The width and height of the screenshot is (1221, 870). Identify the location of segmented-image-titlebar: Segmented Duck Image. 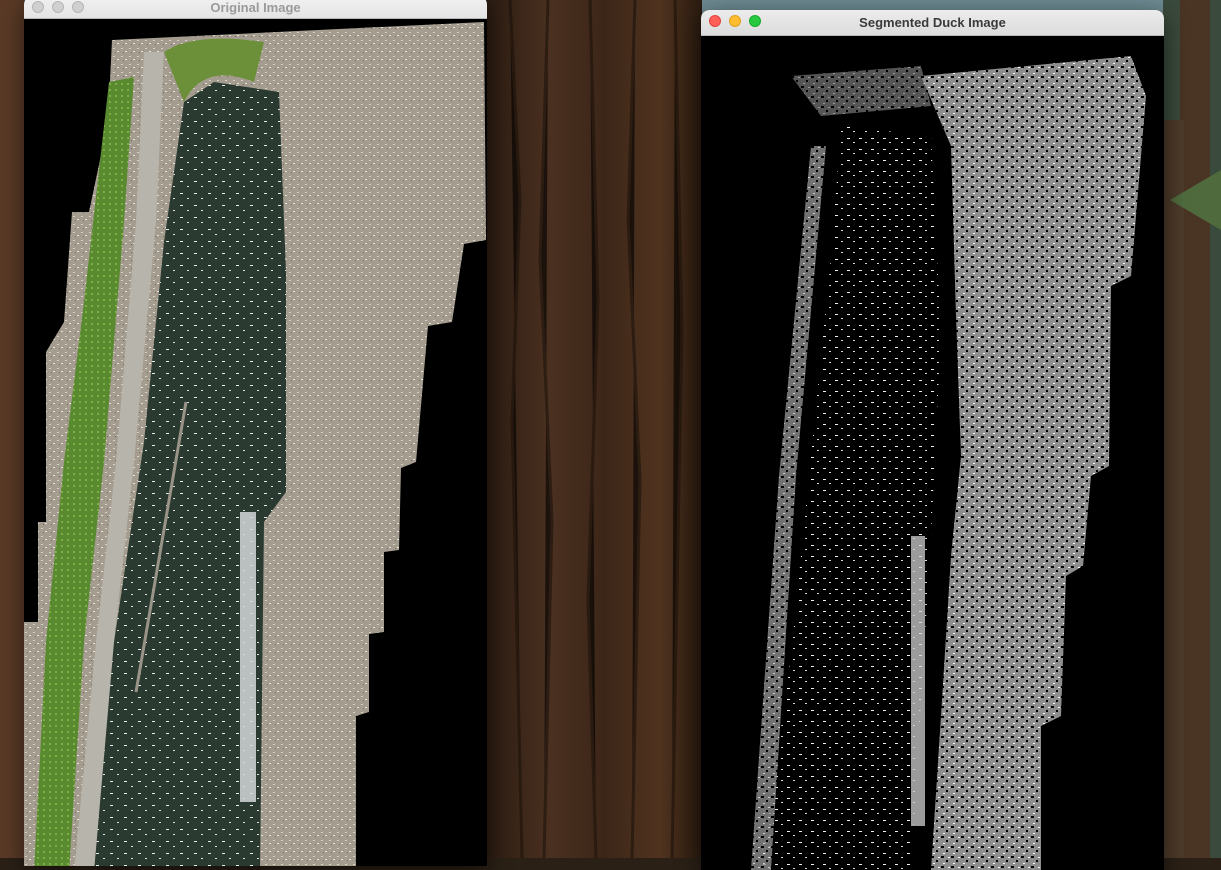
(932, 23).